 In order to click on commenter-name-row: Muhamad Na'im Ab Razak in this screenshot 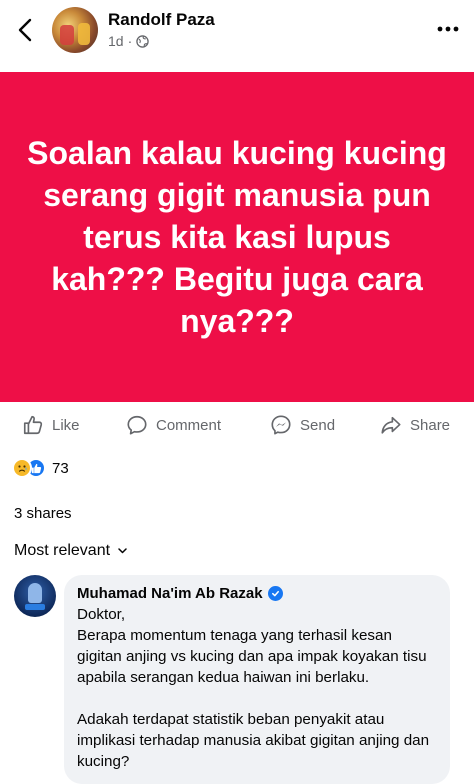, I will do `click(257, 593)`.